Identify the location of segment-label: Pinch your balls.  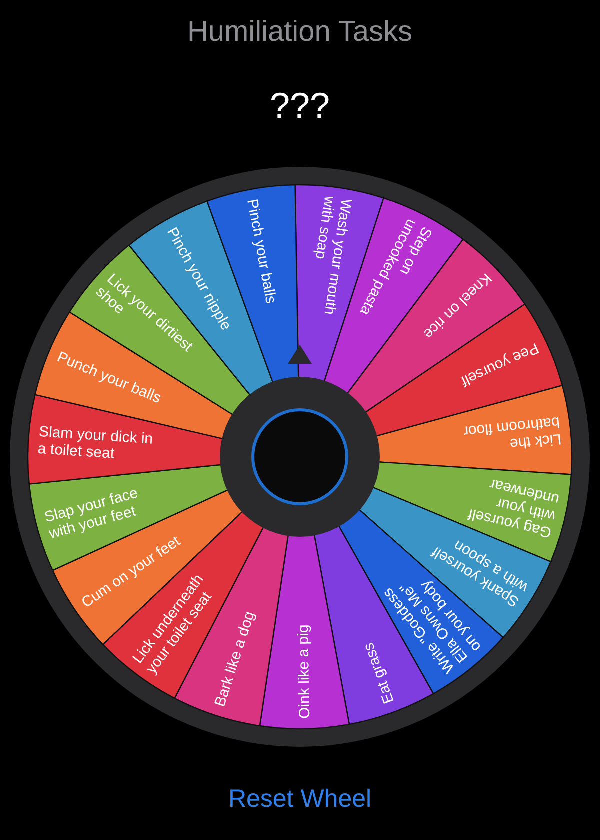
(262, 252).